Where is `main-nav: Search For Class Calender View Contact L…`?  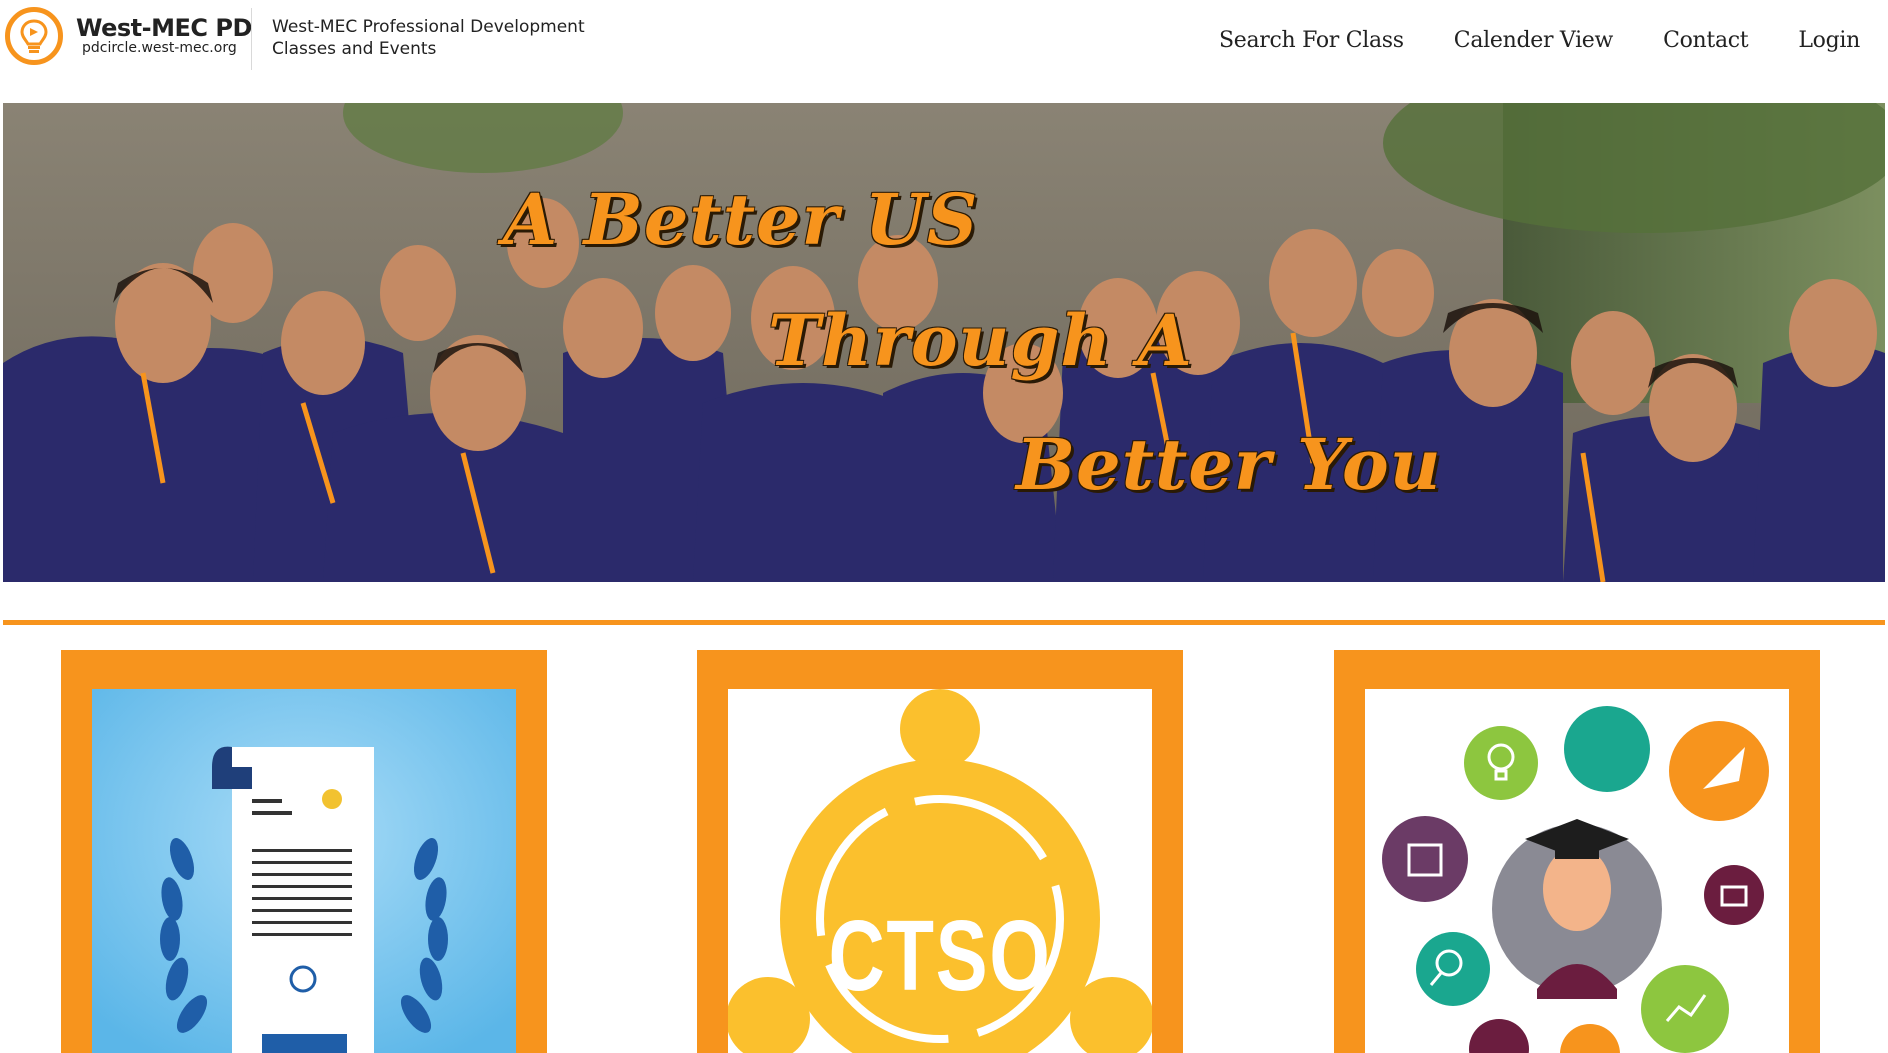 main-nav: Search For Class Calender View Contact L… is located at coordinates (1514, 40).